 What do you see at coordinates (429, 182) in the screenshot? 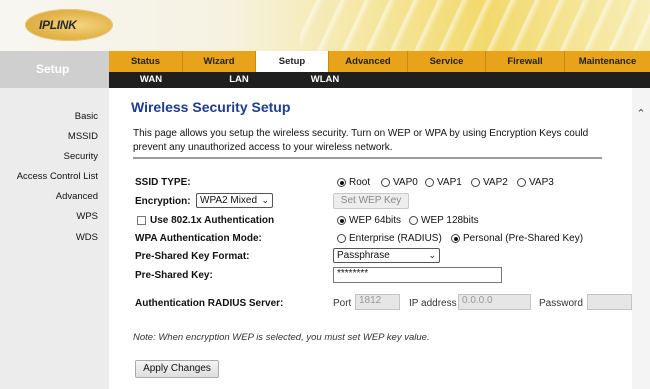
I see `ssid-radio-vap1` at bounding box center [429, 182].